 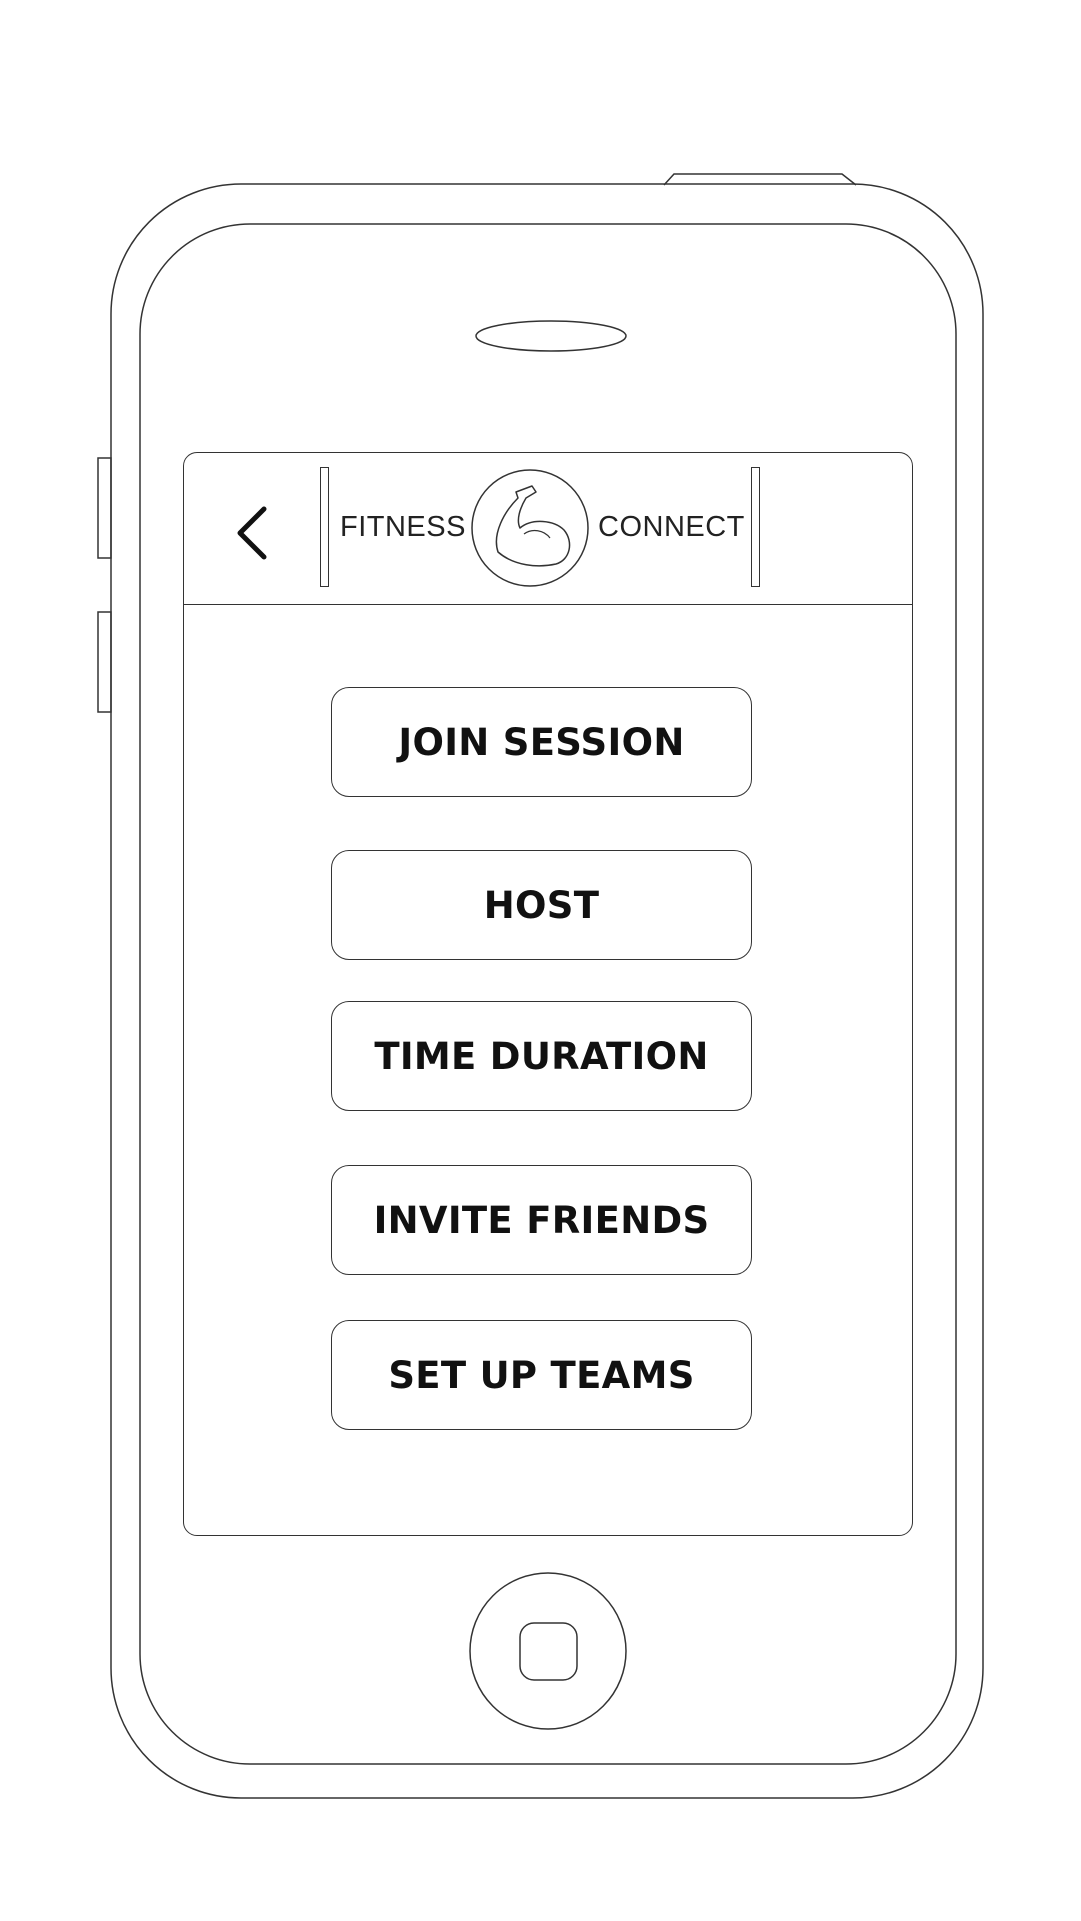 I want to click on back-button, so click(x=254, y=533).